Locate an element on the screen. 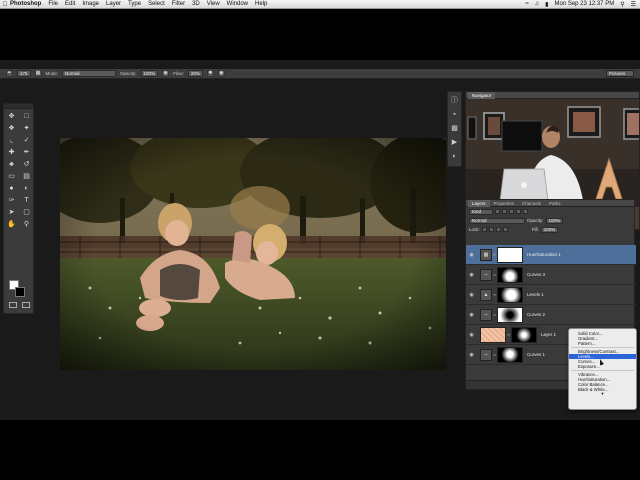 Image resolution: width=640 pixels, height=480 pixels. brush-panel-toggle-icon: ▦ is located at coordinates (38, 73).